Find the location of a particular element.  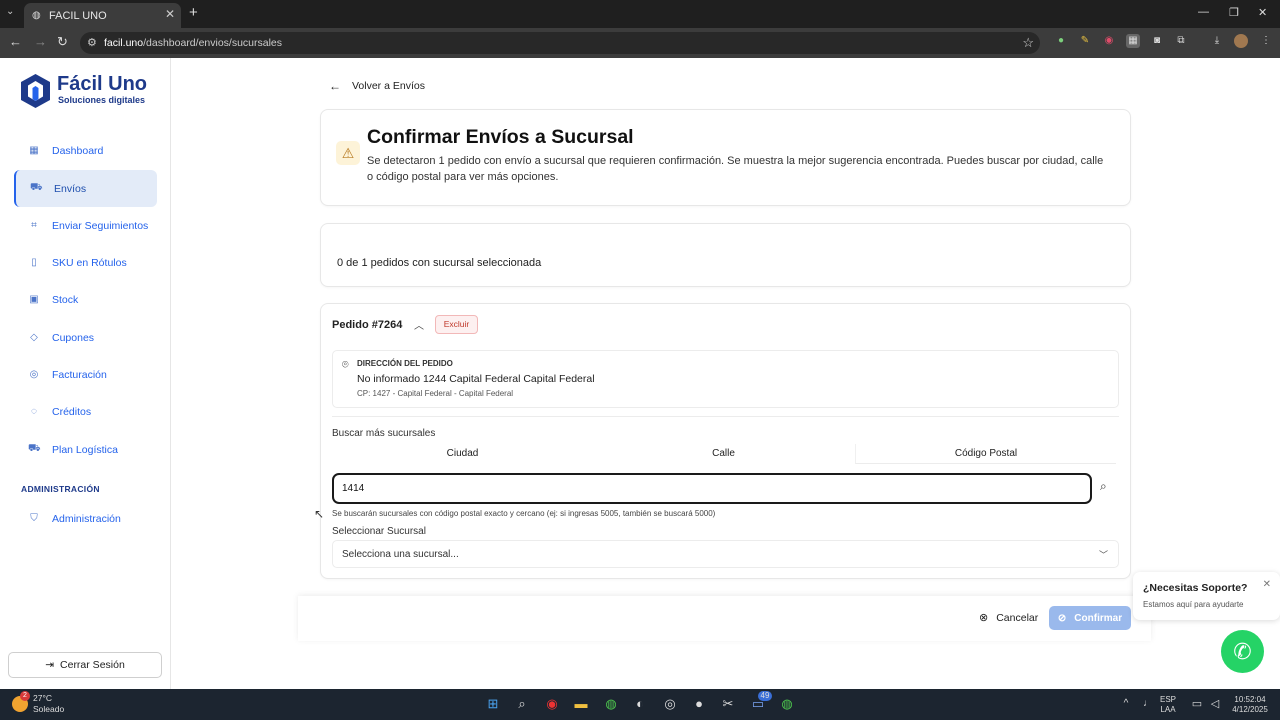

sidebar-item-envios: ⛟ Envíos is located at coordinates (85, 188).